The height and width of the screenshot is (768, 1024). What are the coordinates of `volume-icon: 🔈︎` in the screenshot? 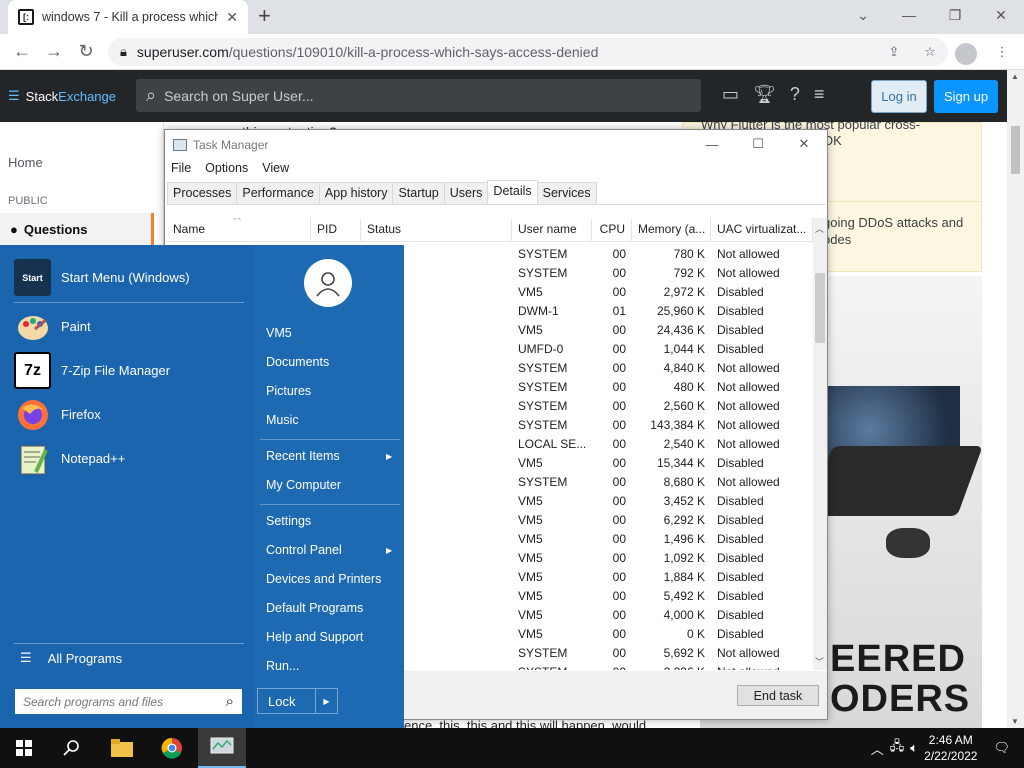 It's located at (914, 748).